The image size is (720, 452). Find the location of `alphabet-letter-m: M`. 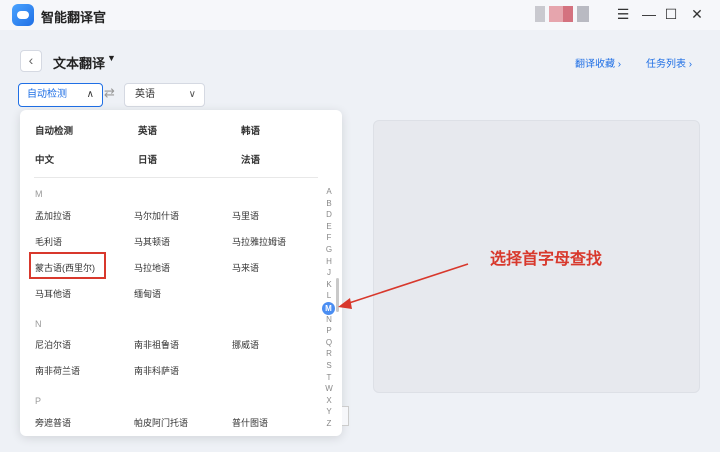

alphabet-letter-m: M is located at coordinates (328, 308).